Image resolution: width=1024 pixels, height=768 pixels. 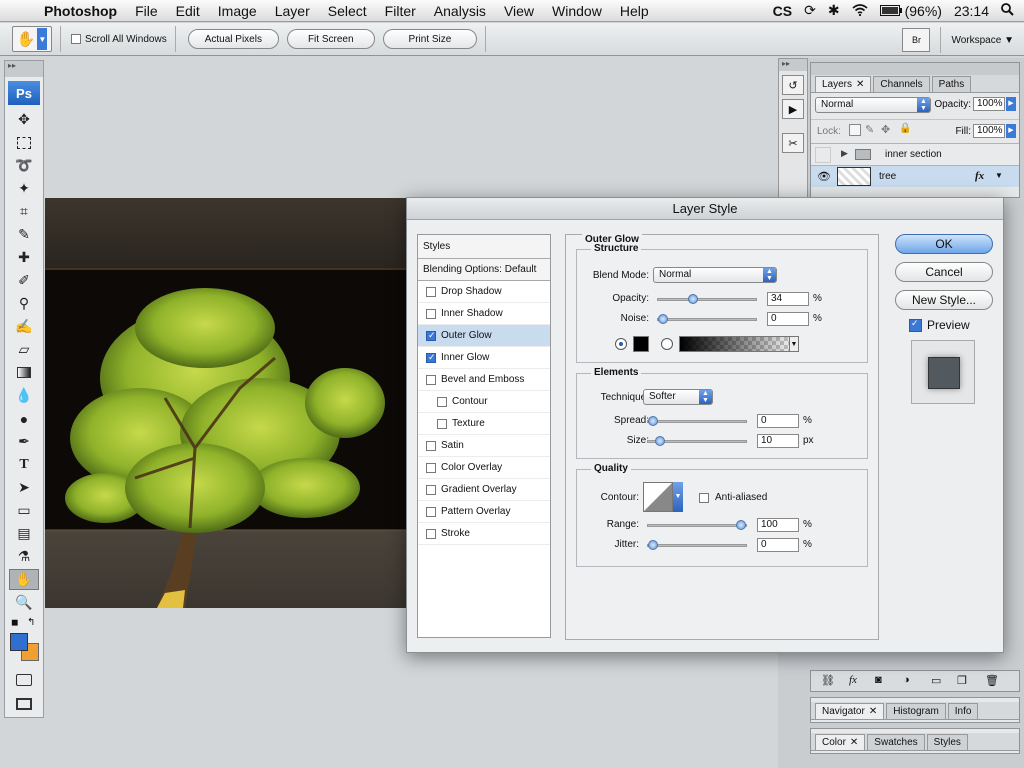 I want to click on history-panel-icon: ↺, so click(x=793, y=85).